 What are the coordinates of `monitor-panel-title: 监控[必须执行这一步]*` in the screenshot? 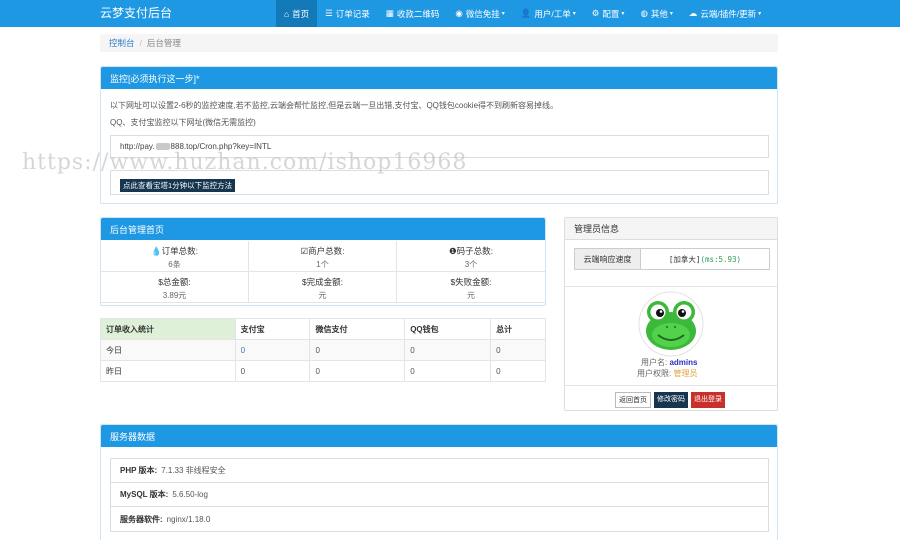 It's located at (439, 78).